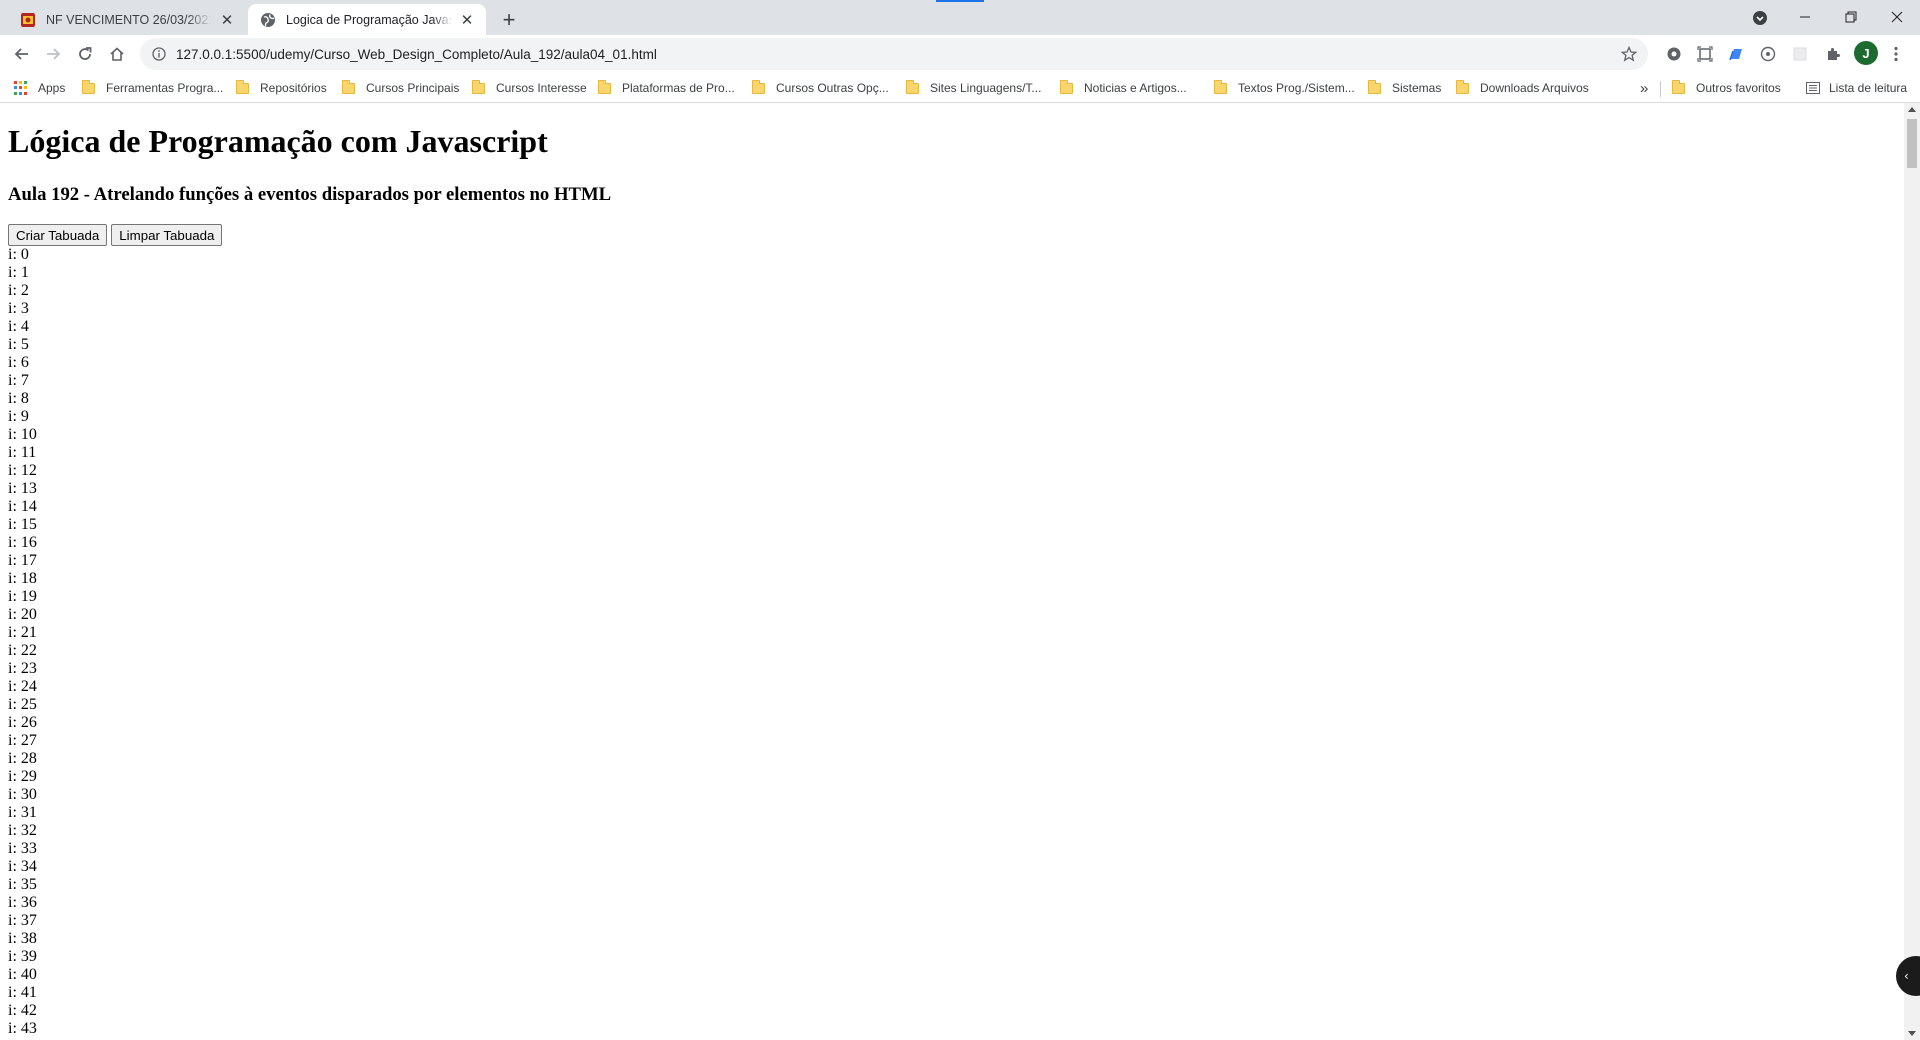  I want to click on forward-arrow-icon, so click(53, 54).